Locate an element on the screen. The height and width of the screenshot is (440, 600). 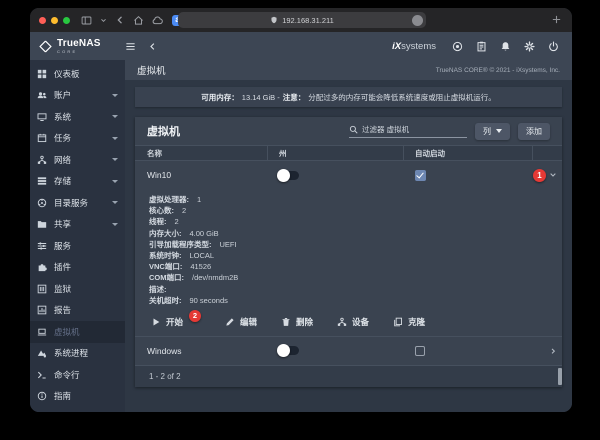
sidebar-item-label: 网络 is located at coordinates (63, 159).